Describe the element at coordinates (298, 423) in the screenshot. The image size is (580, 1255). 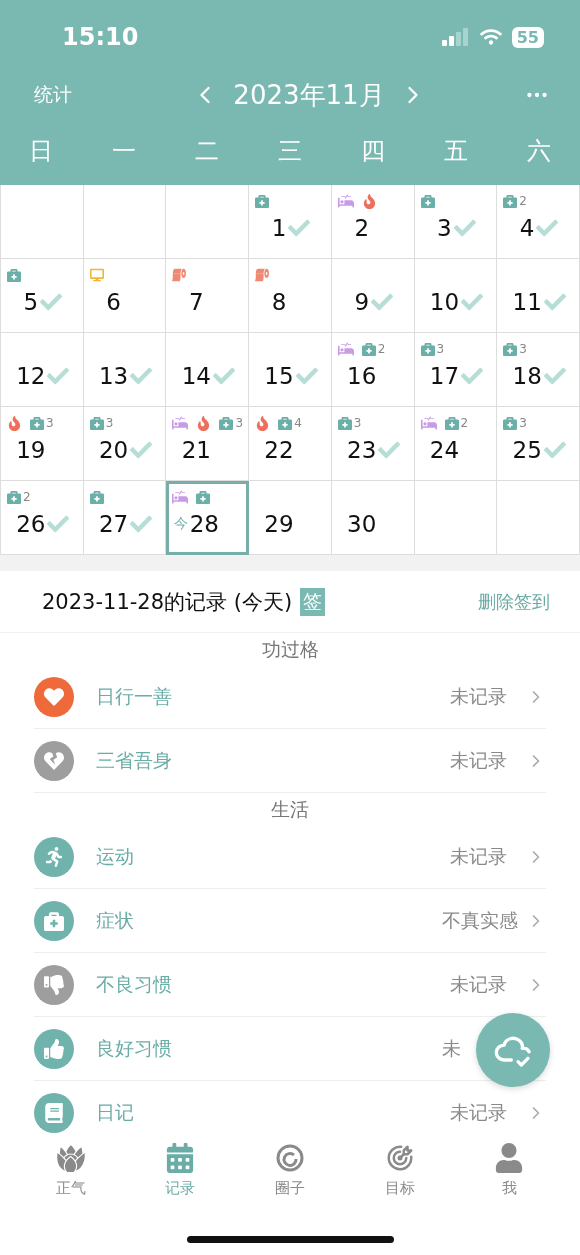
I see `marker-count: 4` at that location.